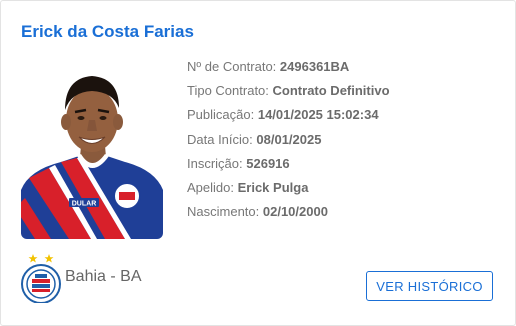 This screenshot has width=516, height=326. What do you see at coordinates (84, 204) in the screenshot?
I see `svg-text: DULAR` at bounding box center [84, 204].